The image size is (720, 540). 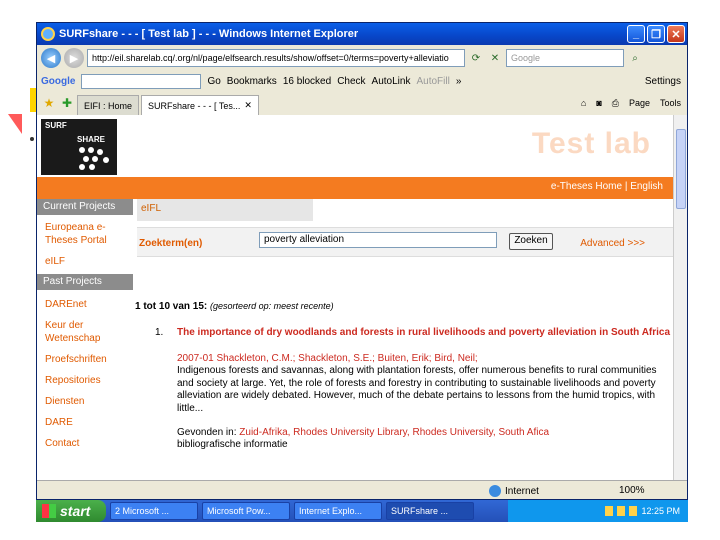 I want to click on windows-flag-icon, so click(x=49, y=511).